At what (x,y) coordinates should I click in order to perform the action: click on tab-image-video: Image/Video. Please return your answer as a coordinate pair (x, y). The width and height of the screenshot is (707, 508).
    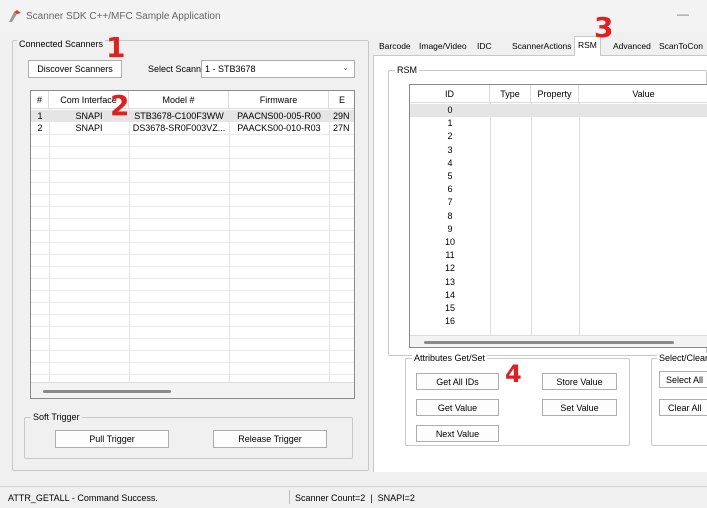
    Looking at the image, I should click on (443, 46).